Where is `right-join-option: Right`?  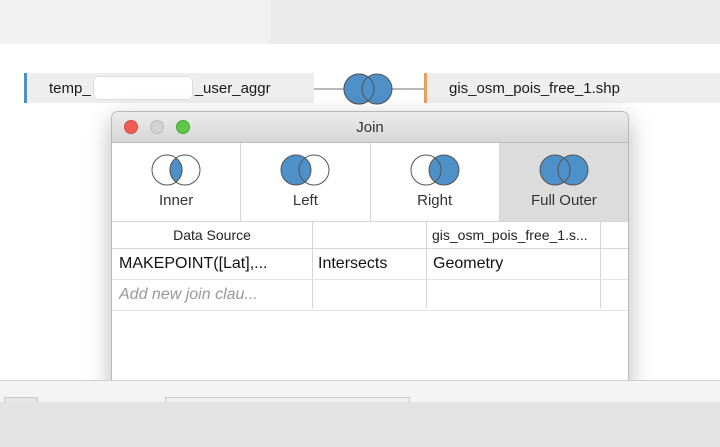 right-join-option: Right is located at coordinates (435, 182).